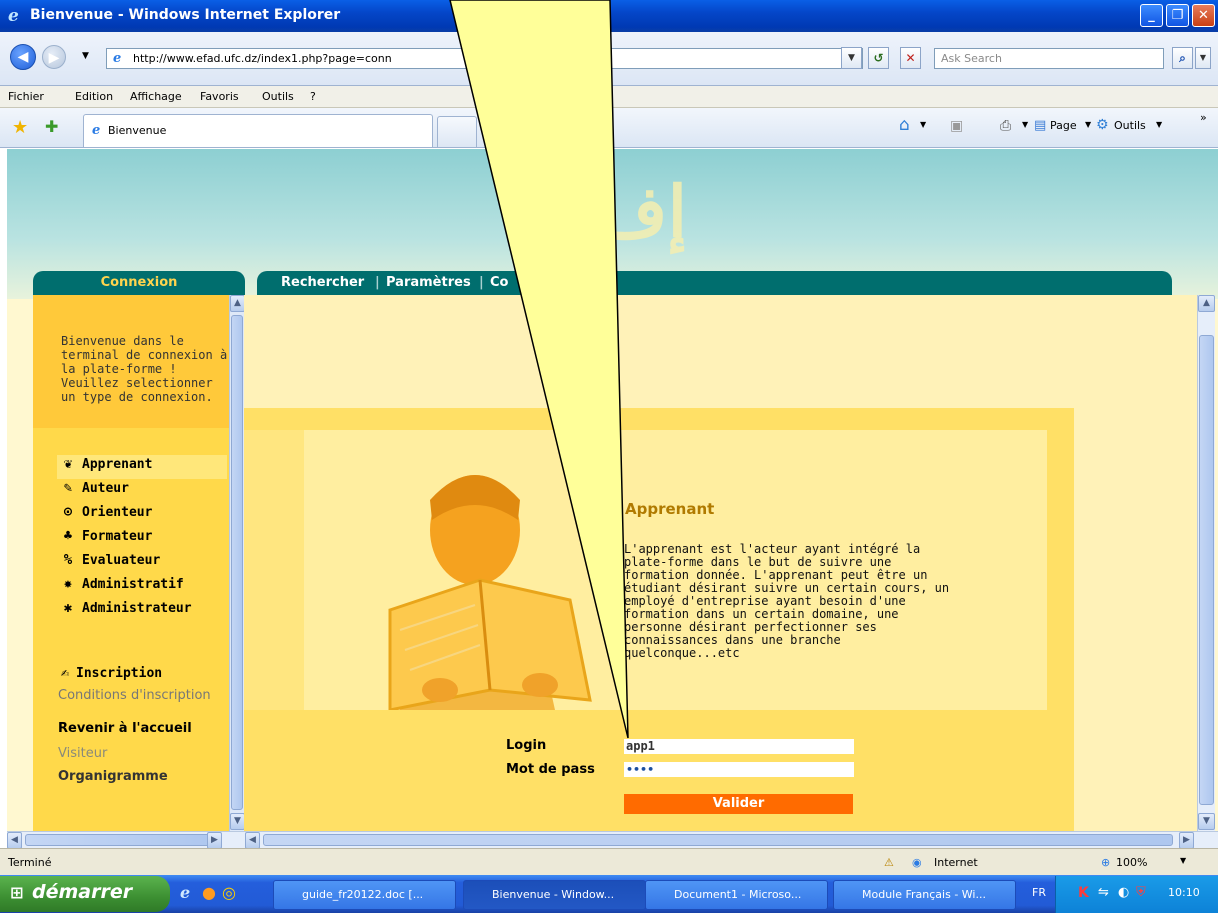 The width and height of the screenshot is (1218, 913). I want to click on chevron-more-icon: », so click(1203, 117).